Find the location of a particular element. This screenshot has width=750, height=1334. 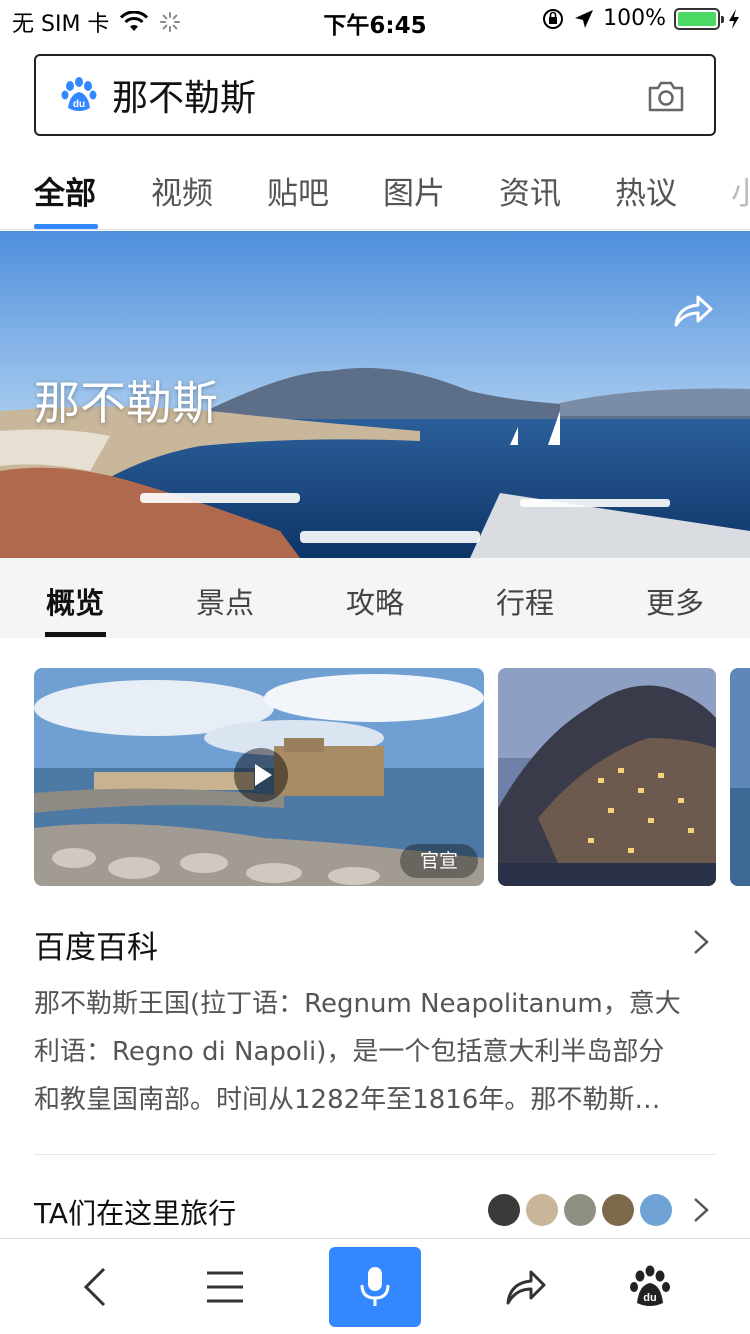

sub-tabs: 概览 景点 攻略 行程 更多 is located at coordinates (375, 598).